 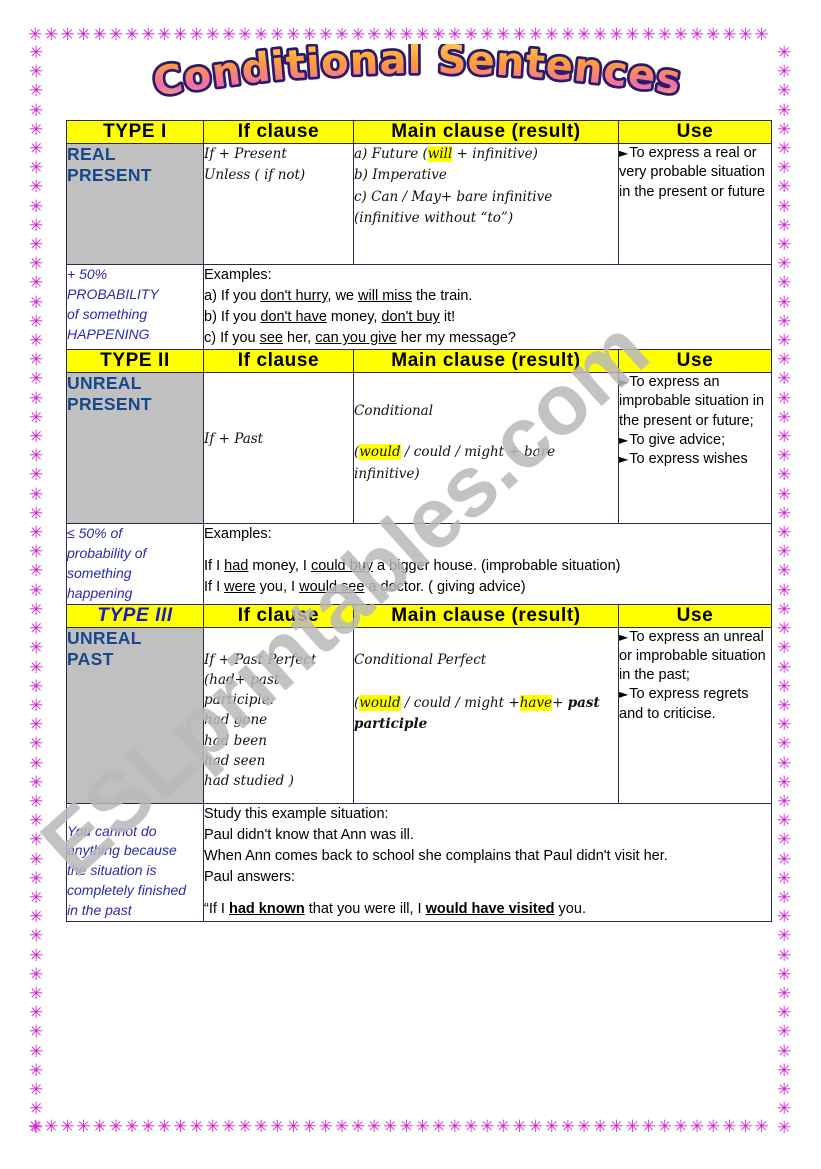 I want to click on svg-text: Conditional Sentences, so click(x=416, y=75).